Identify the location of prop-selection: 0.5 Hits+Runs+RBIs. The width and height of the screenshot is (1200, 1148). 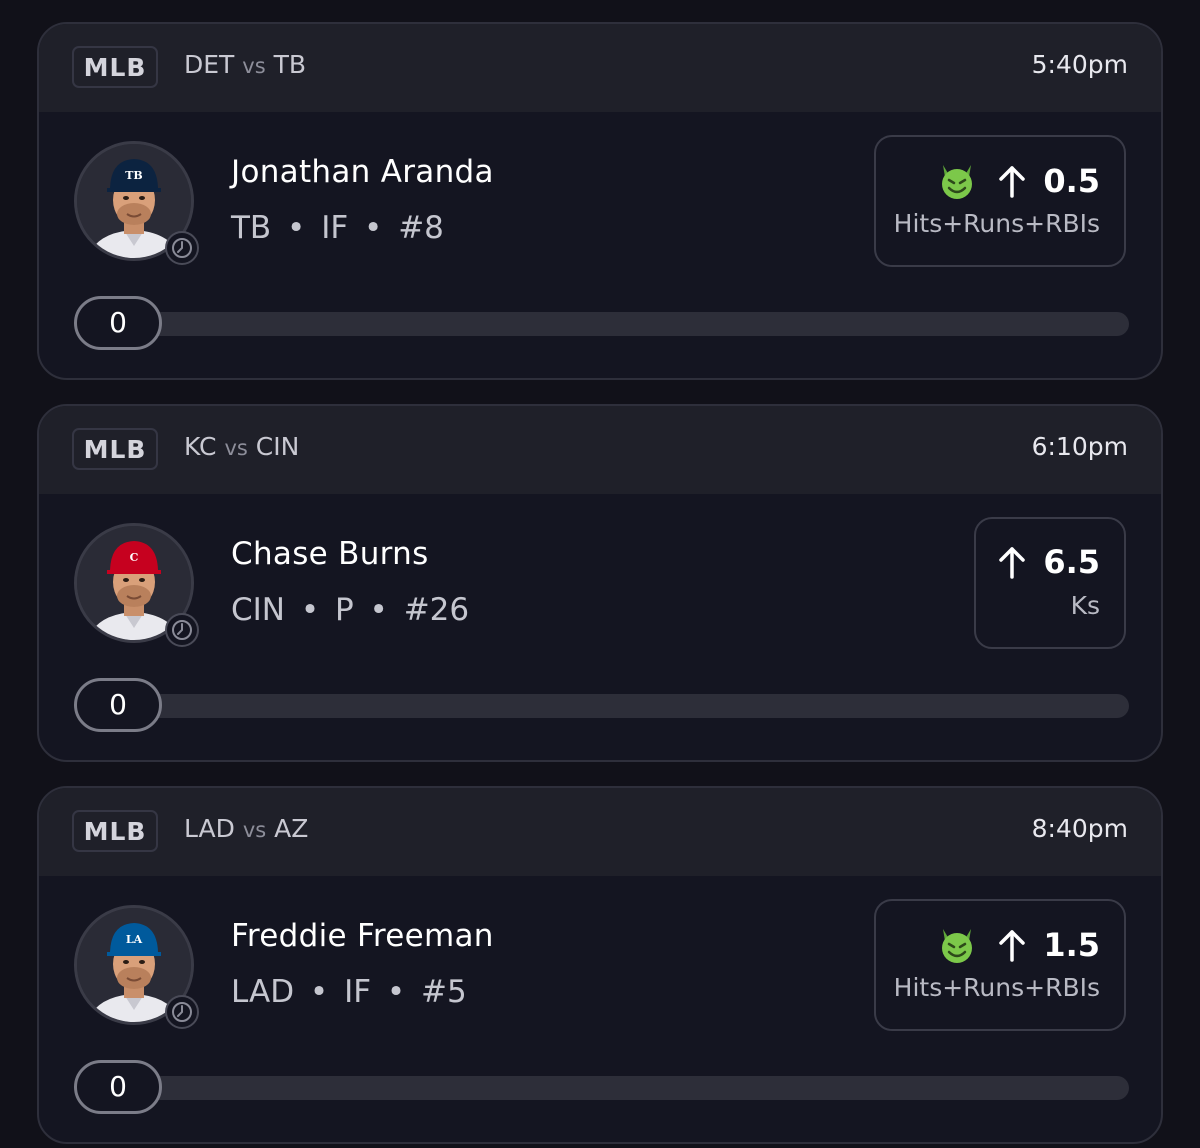
(1000, 201).